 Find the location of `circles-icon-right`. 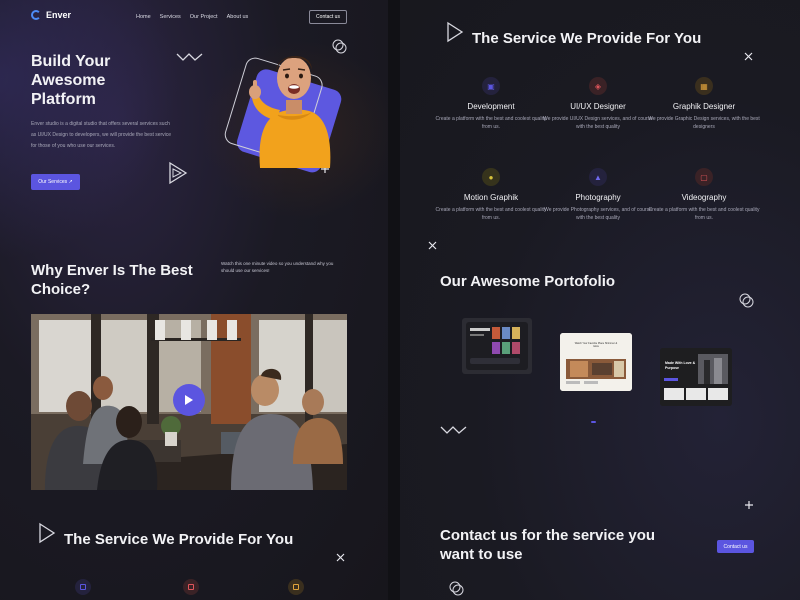

circles-icon-right is located at coordinates (746, 300).